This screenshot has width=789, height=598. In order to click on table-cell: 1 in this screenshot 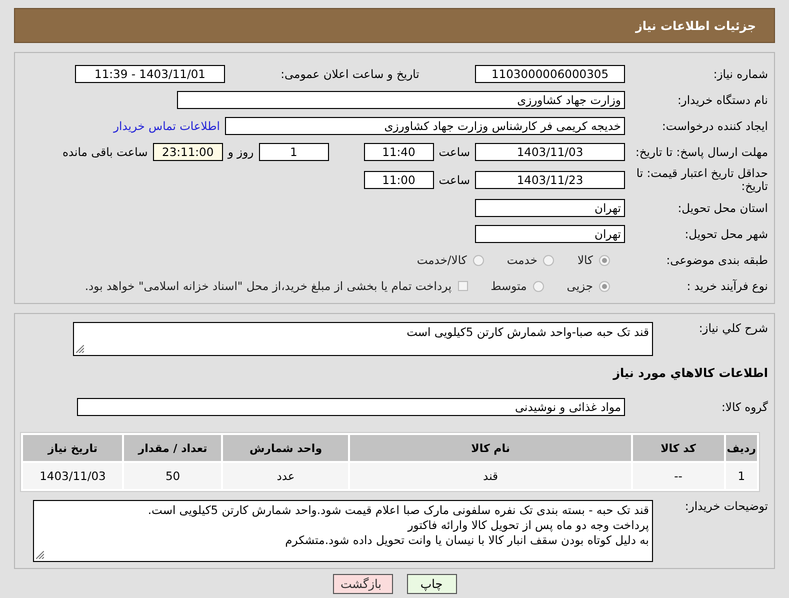, I will do `click(741, 476)`.